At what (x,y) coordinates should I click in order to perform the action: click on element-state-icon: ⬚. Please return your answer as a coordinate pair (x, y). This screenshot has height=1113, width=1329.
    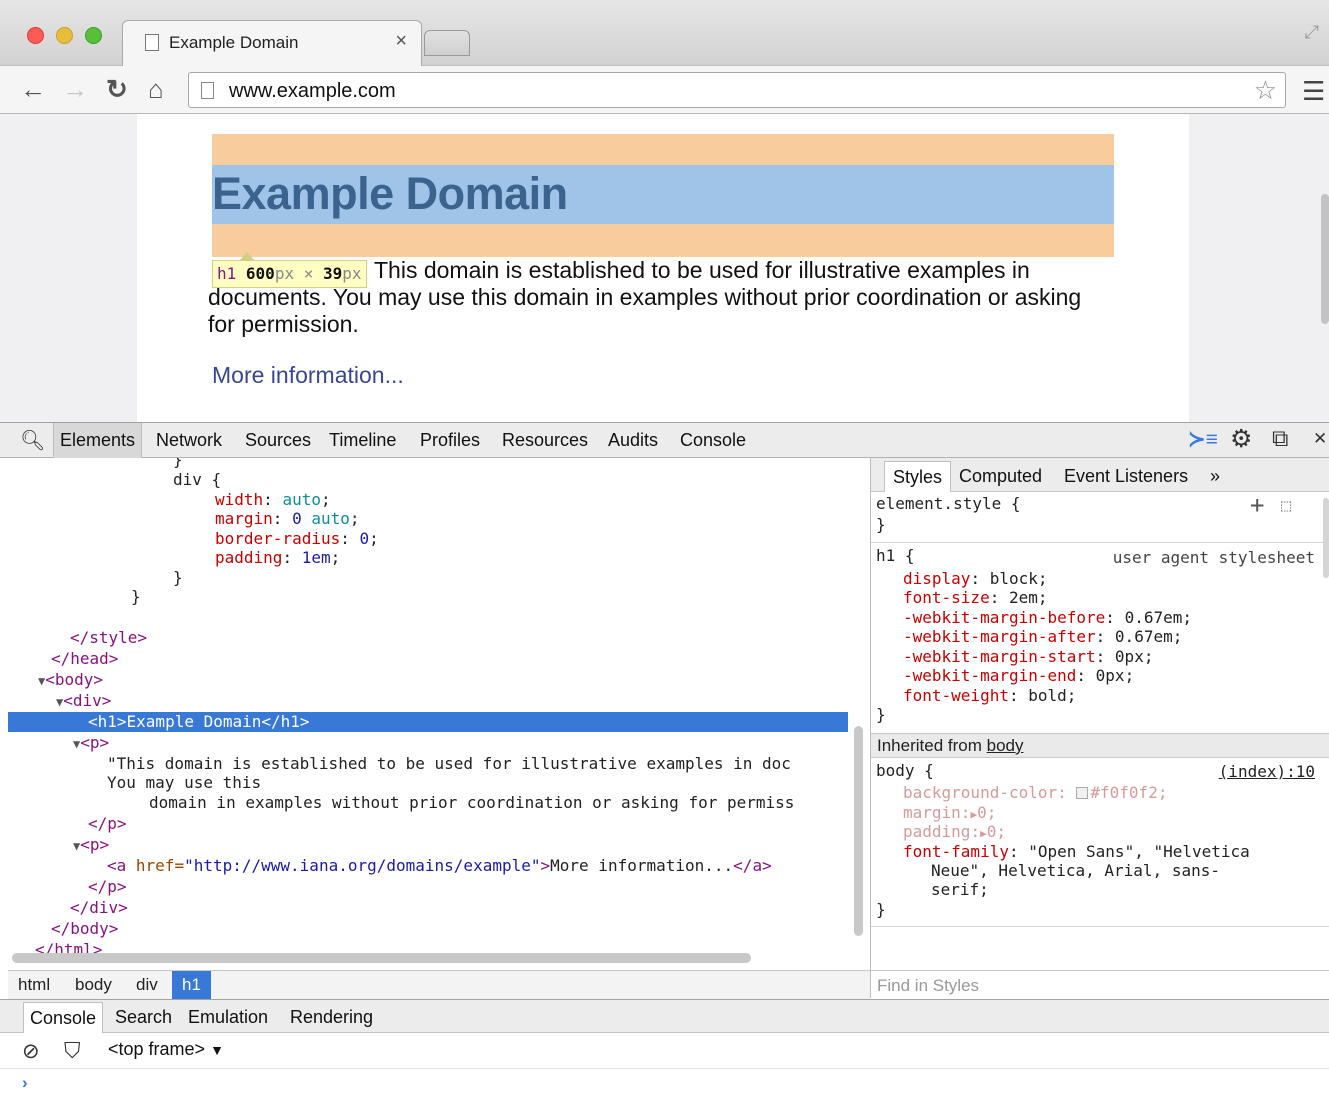
    Looking at the image, I should click on (1286, 506).